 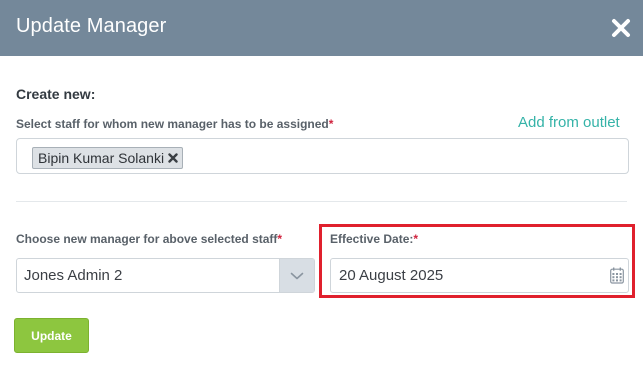 What do you see at coordinates (321, 28) in the screenshot?
I see `dialog-header: Update Manager` at bounding box center [321, 28].